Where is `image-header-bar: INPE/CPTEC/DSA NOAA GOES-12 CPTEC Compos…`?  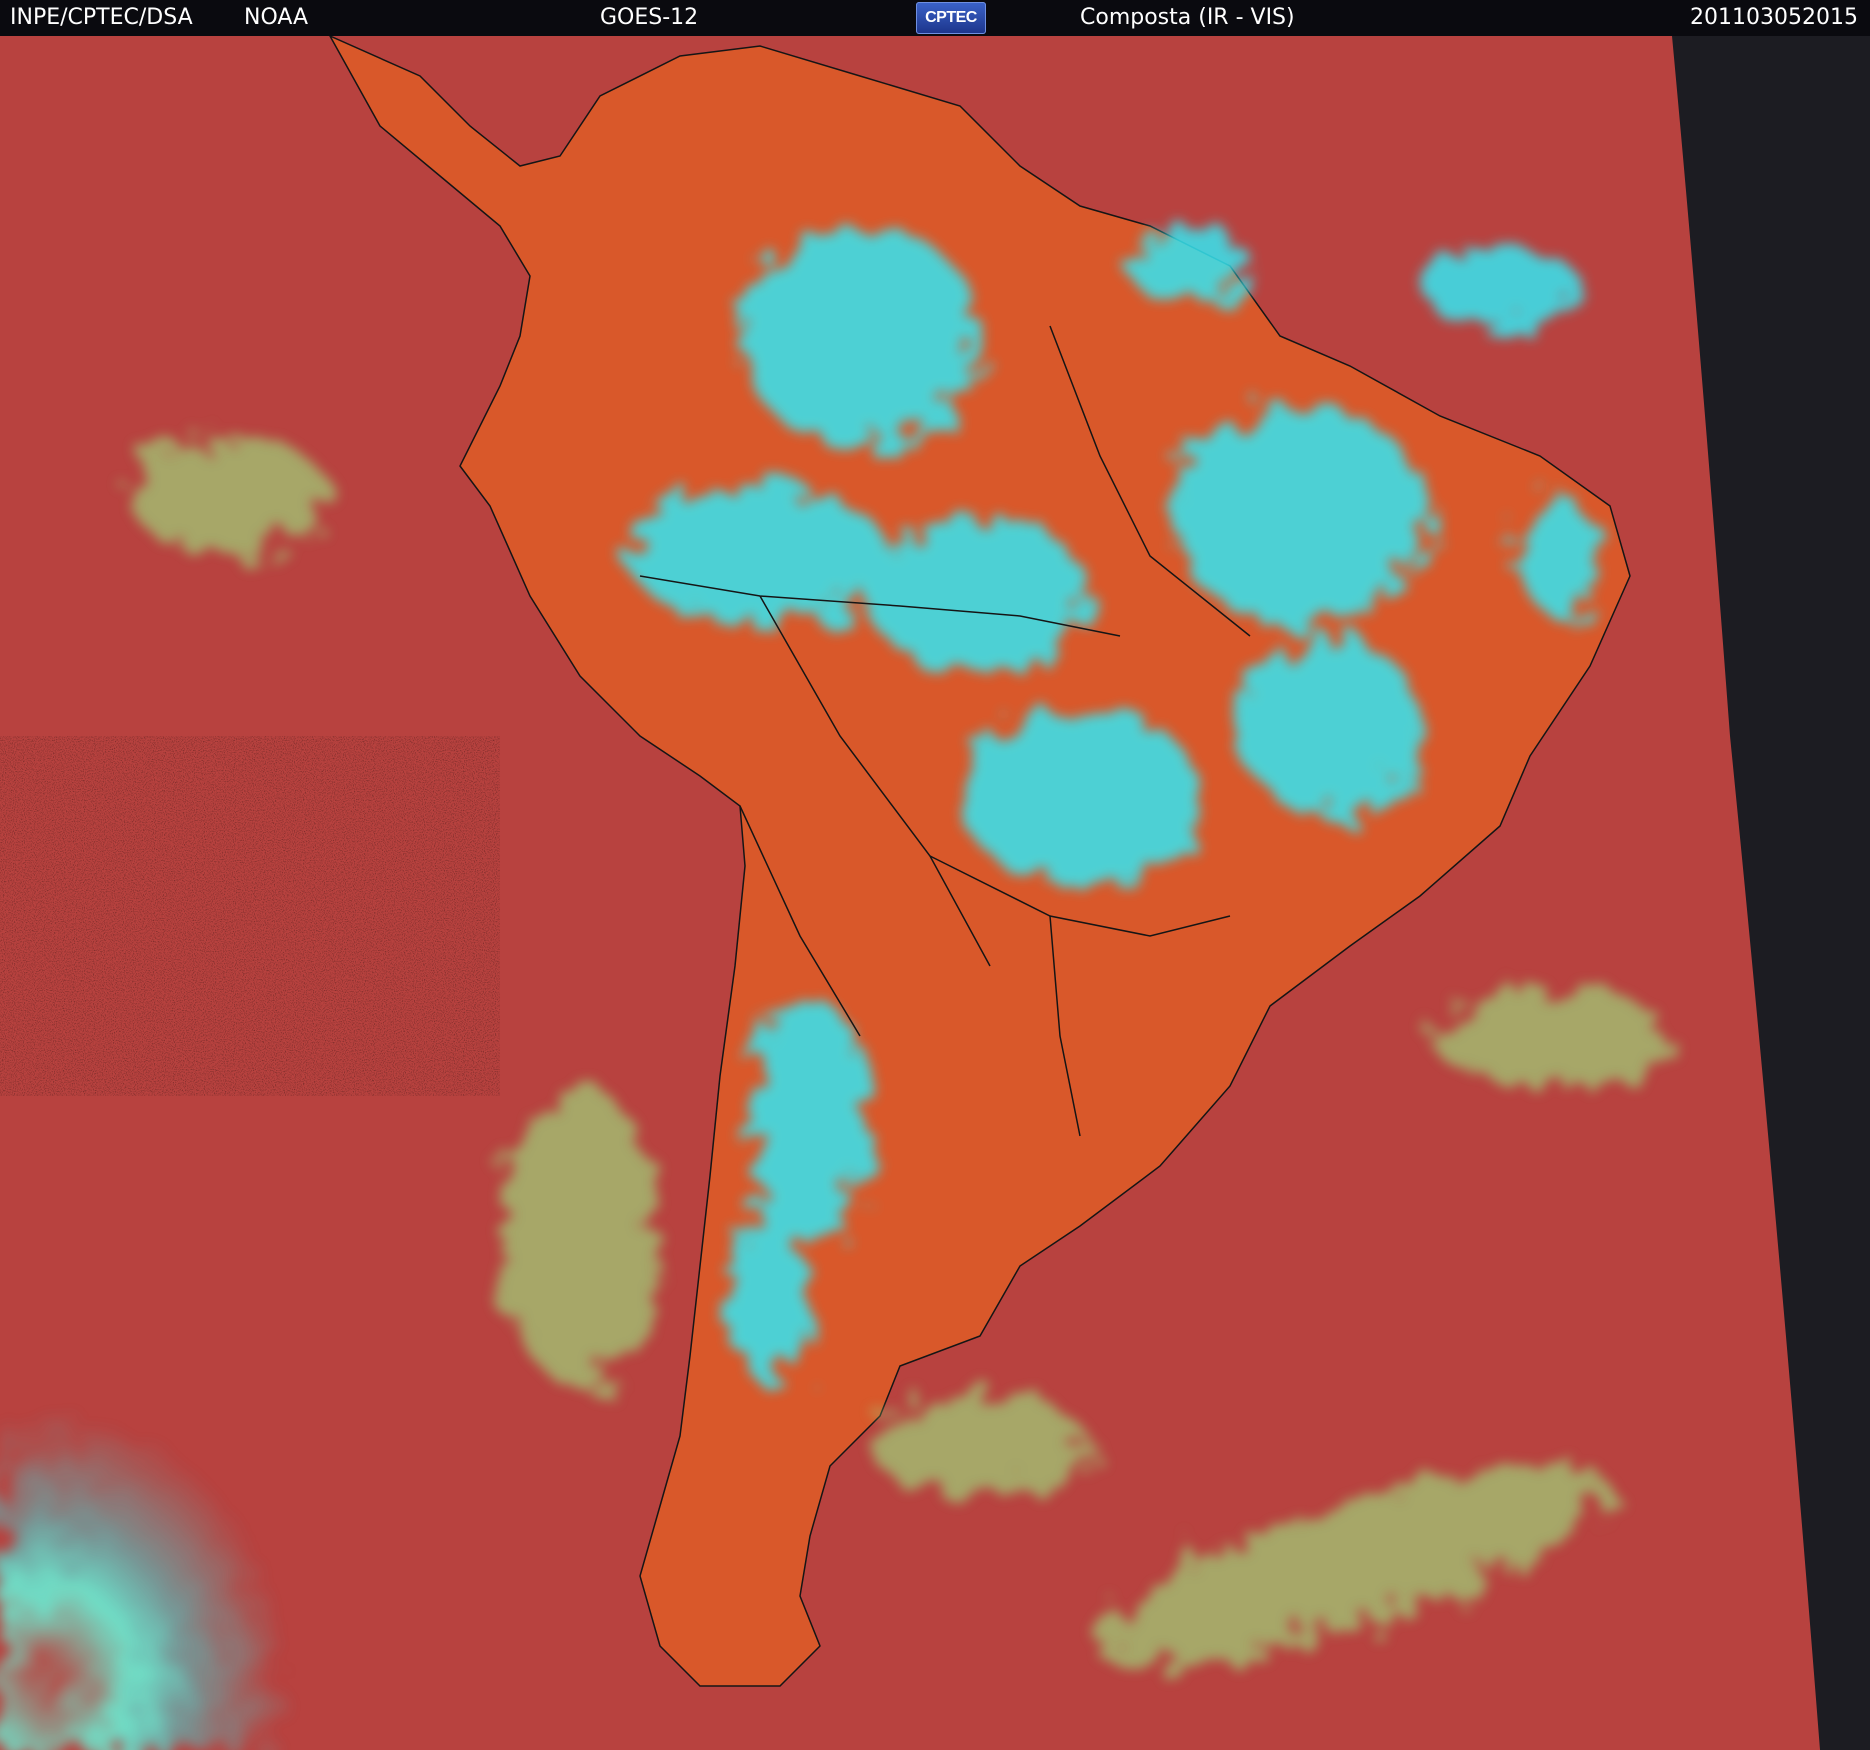
image-header-bar: INPE/CPTEC/DSA NOAA GOES-12 CPTEC Compos… is located at coordinates (935, 18).